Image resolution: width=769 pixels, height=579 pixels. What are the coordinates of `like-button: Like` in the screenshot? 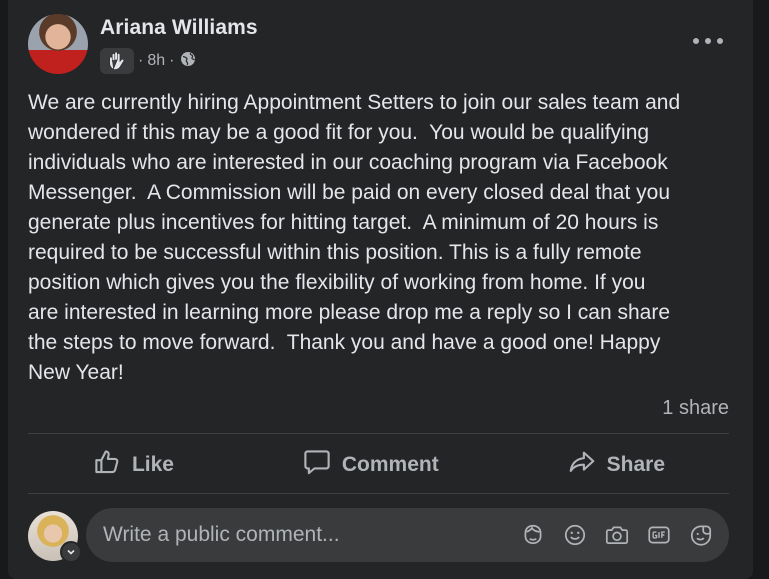 It's located at (133, 465).